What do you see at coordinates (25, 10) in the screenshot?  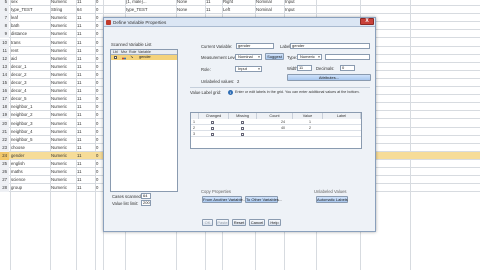 I see `grid-cell-name: type_TEST` at bounding box center [25, 10].